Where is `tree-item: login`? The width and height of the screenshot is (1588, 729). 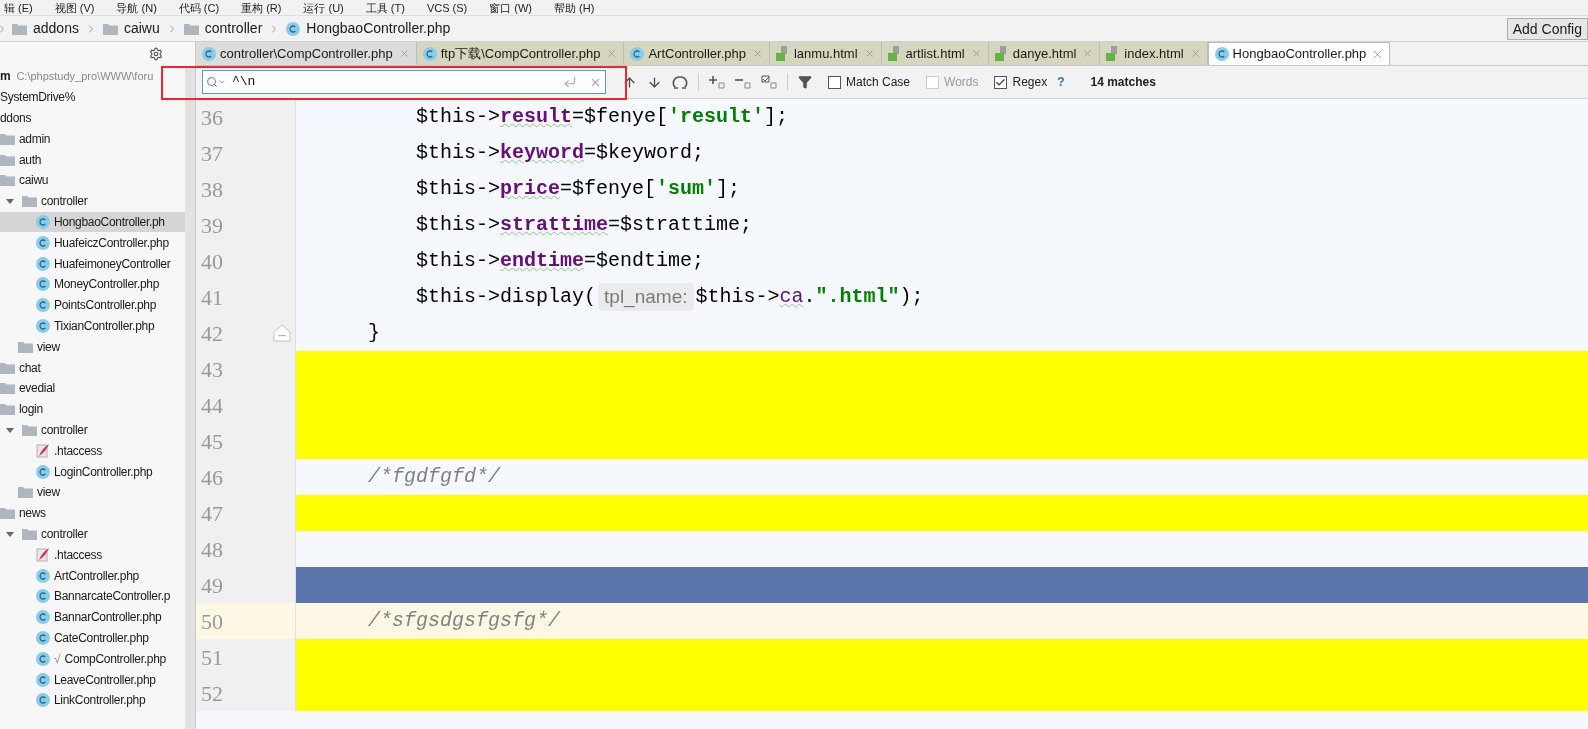
tree-item: login is located at coordinates (92, 409).